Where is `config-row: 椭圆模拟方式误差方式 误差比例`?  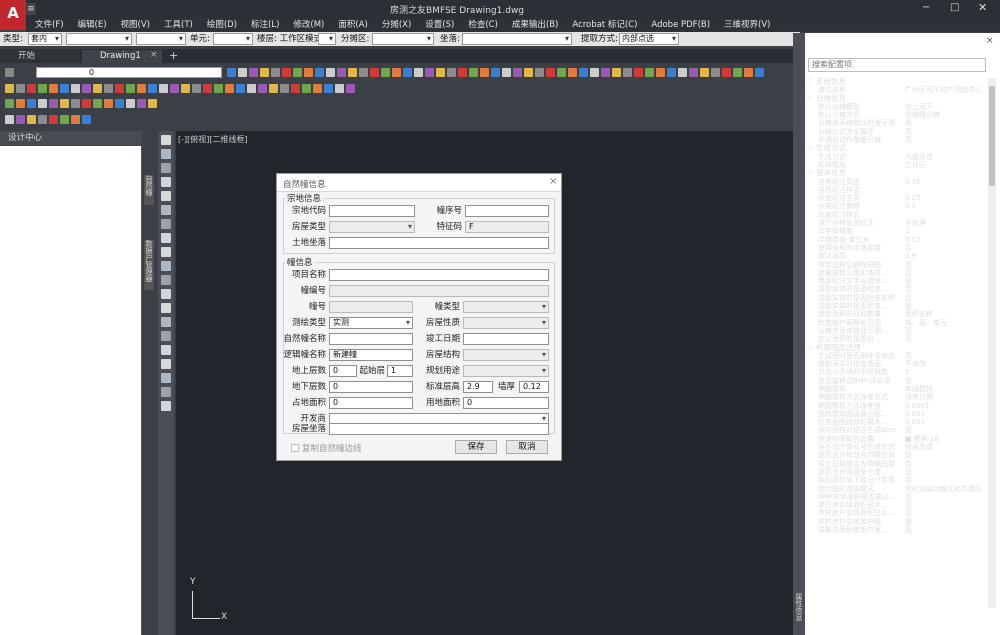 config-row: 椭圆模拟方式误差方式 误差比例 is located at coordinates (897, 397).